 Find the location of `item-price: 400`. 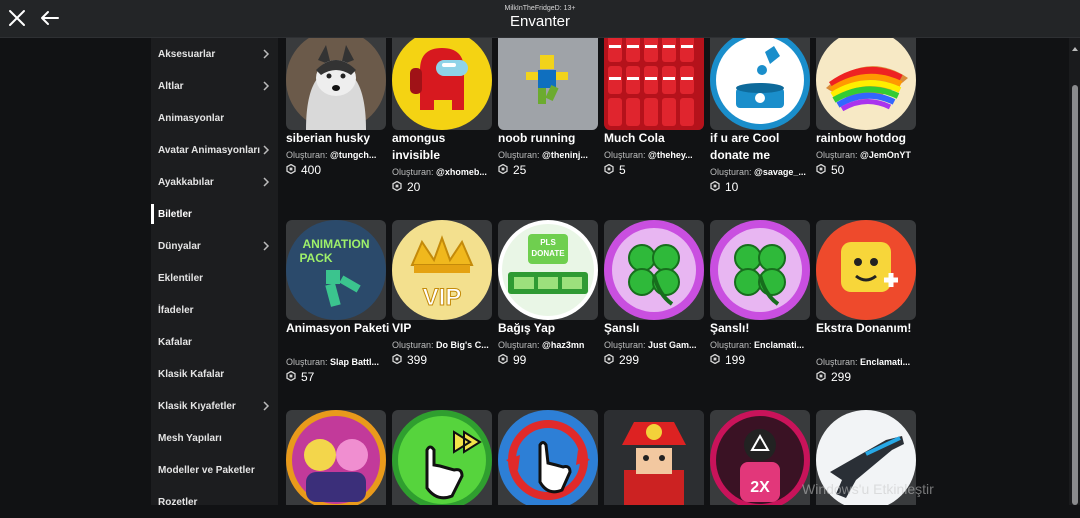

item-price: 400 is located at coordinates (303, 170).